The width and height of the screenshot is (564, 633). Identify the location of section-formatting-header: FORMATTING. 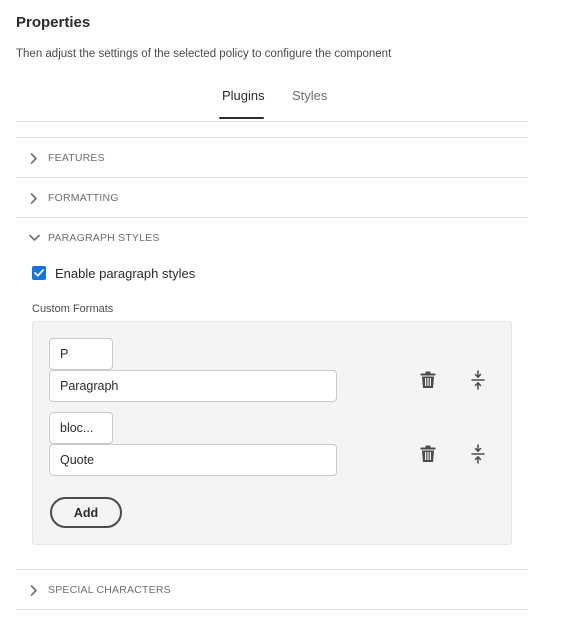
(272, 198).